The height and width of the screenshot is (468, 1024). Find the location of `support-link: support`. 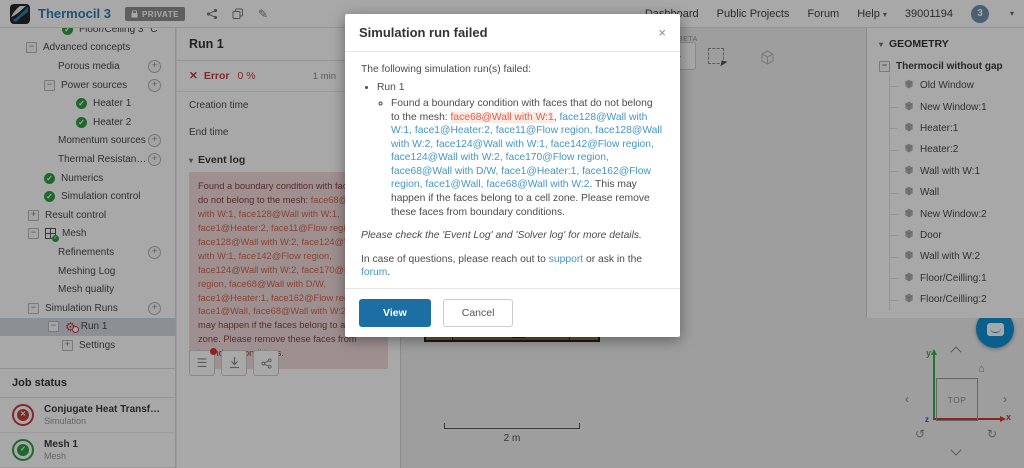

support-link: support is located at coordinates (566, 259).